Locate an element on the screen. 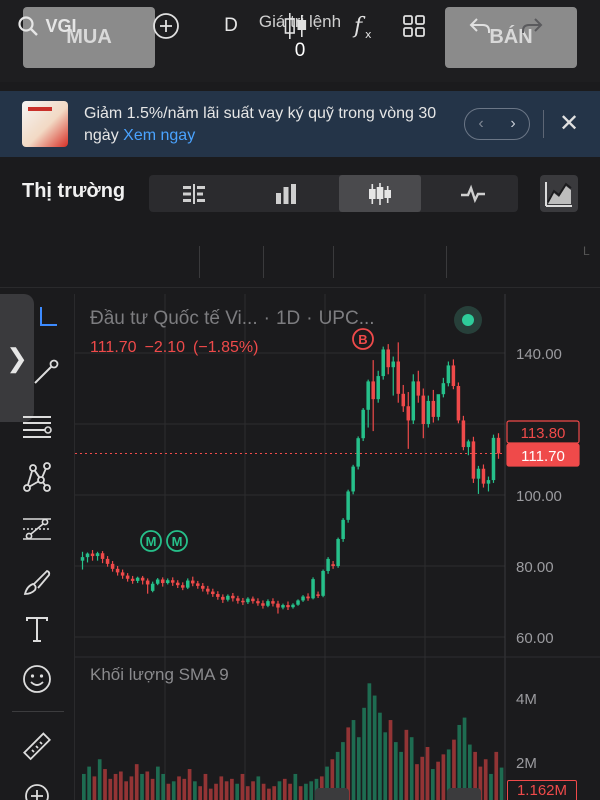  zoom-in-tool is located at coordinates (37, 787).